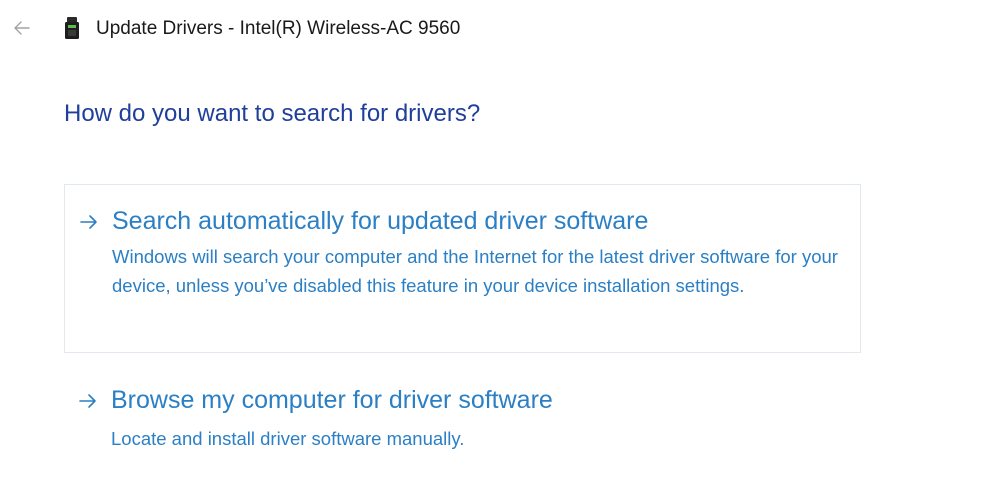 This screenshot has height=480, width=990. Describe the element at coordinates (332, 400) in the screenshot. I see `option-title: Browse my computer for driver software` at that location.